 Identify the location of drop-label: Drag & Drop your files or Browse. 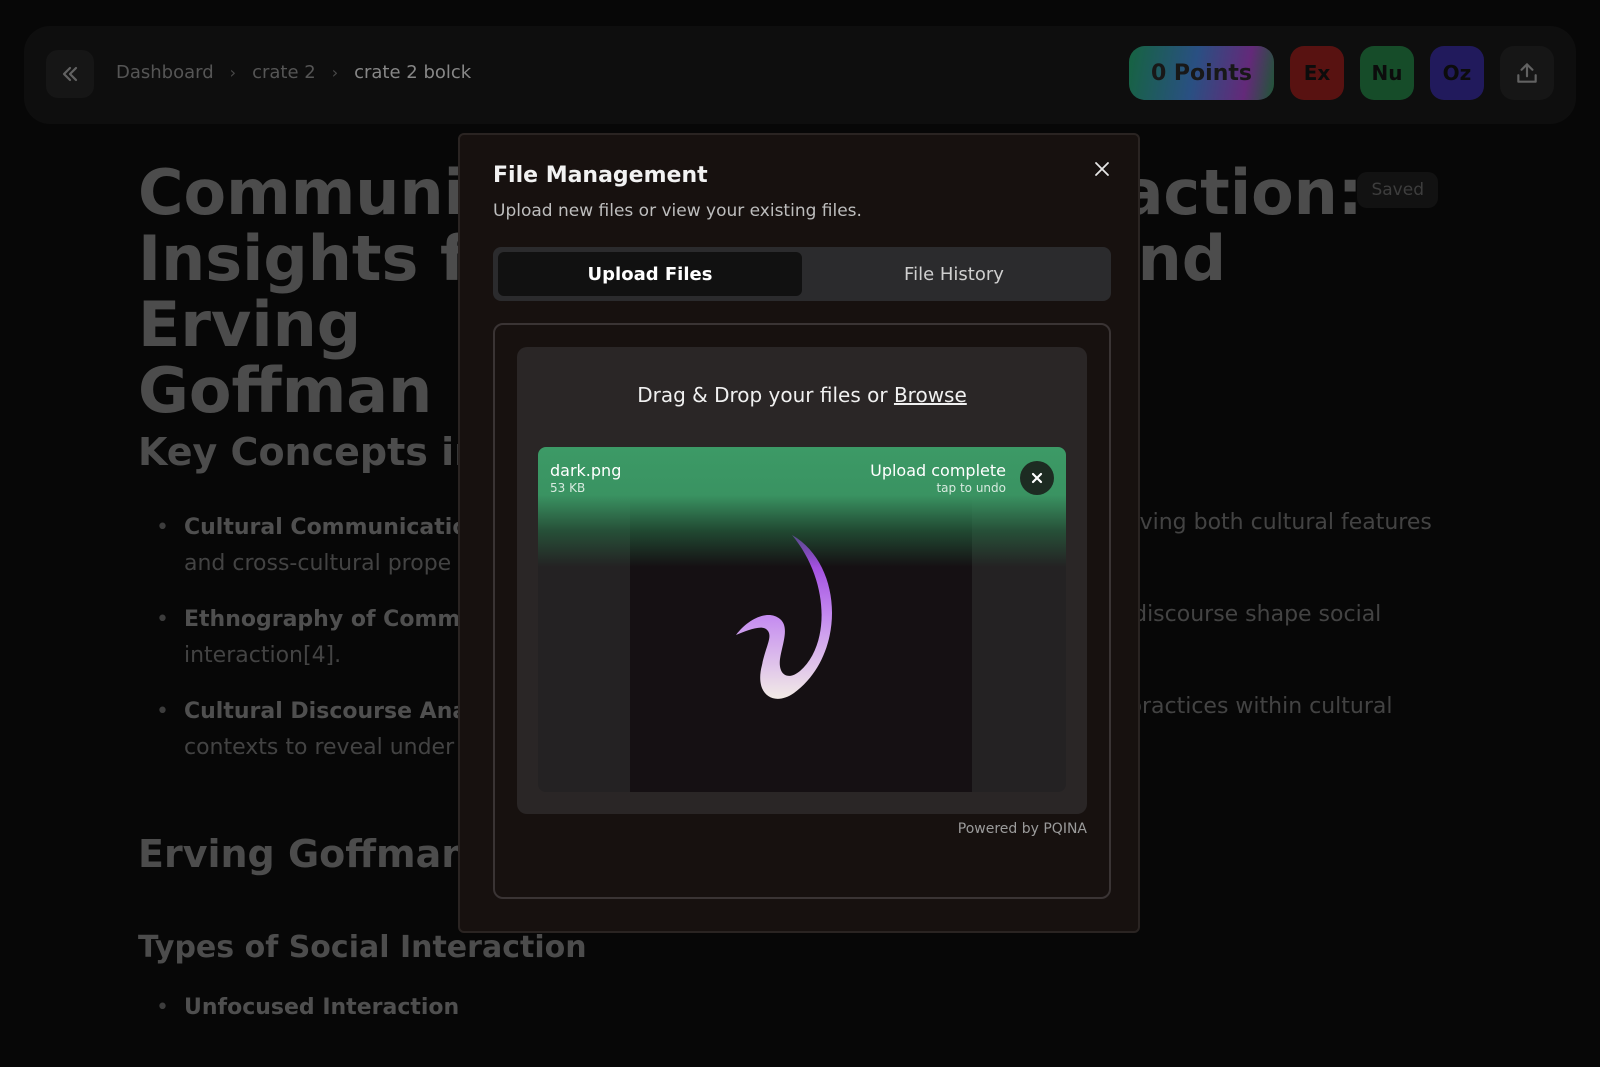
(802, 395).